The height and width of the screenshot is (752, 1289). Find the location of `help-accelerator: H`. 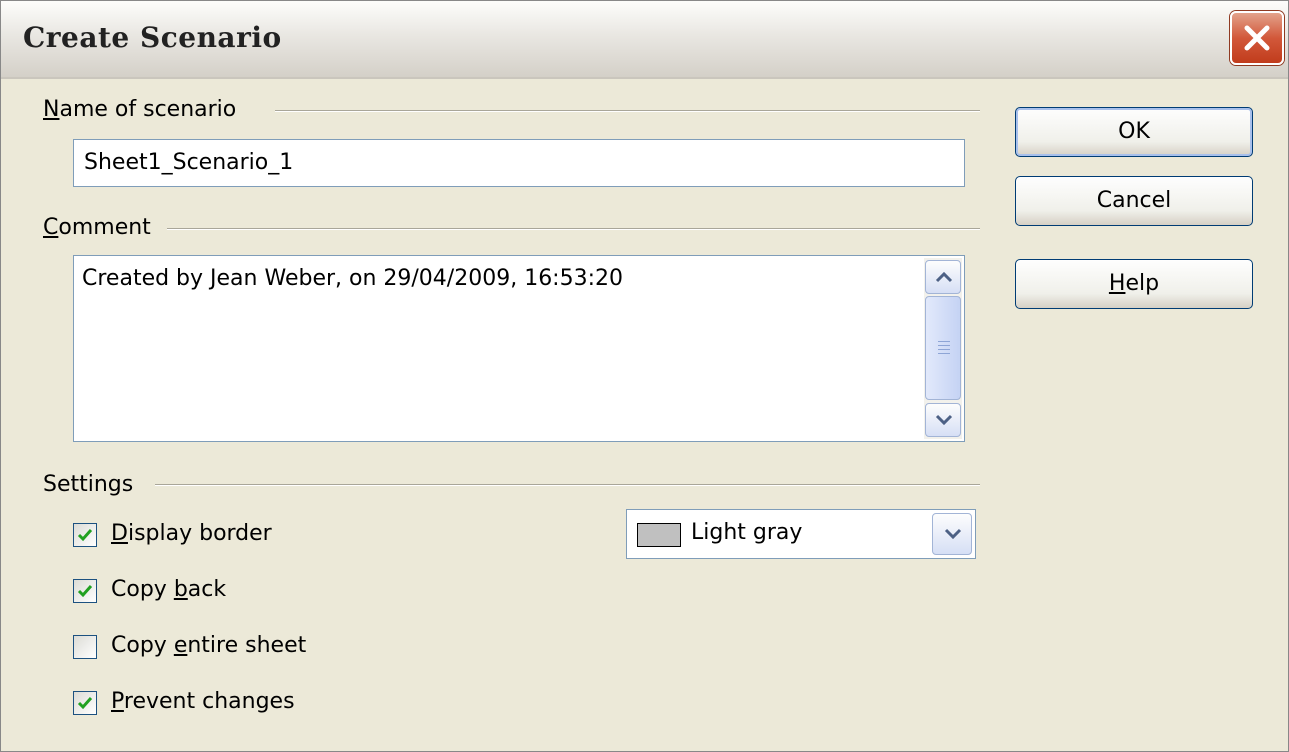

help-accelerator: H is located at coordinates (1117, 283).